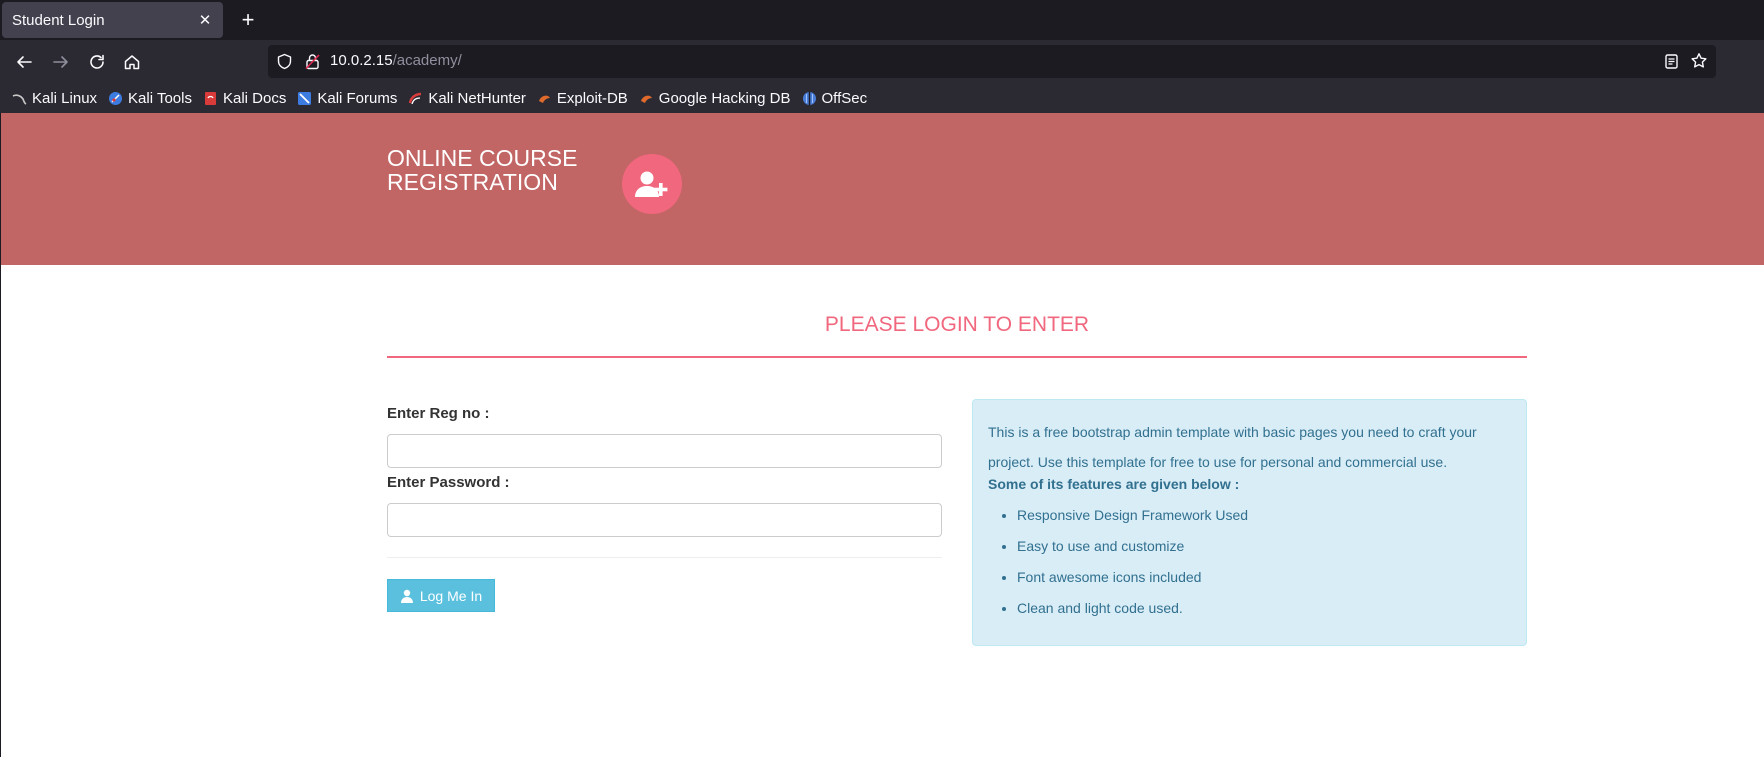  Describe the element at coordinates (448, 482) in the screenshot. I see `password-label: Enter Password :` at that location.